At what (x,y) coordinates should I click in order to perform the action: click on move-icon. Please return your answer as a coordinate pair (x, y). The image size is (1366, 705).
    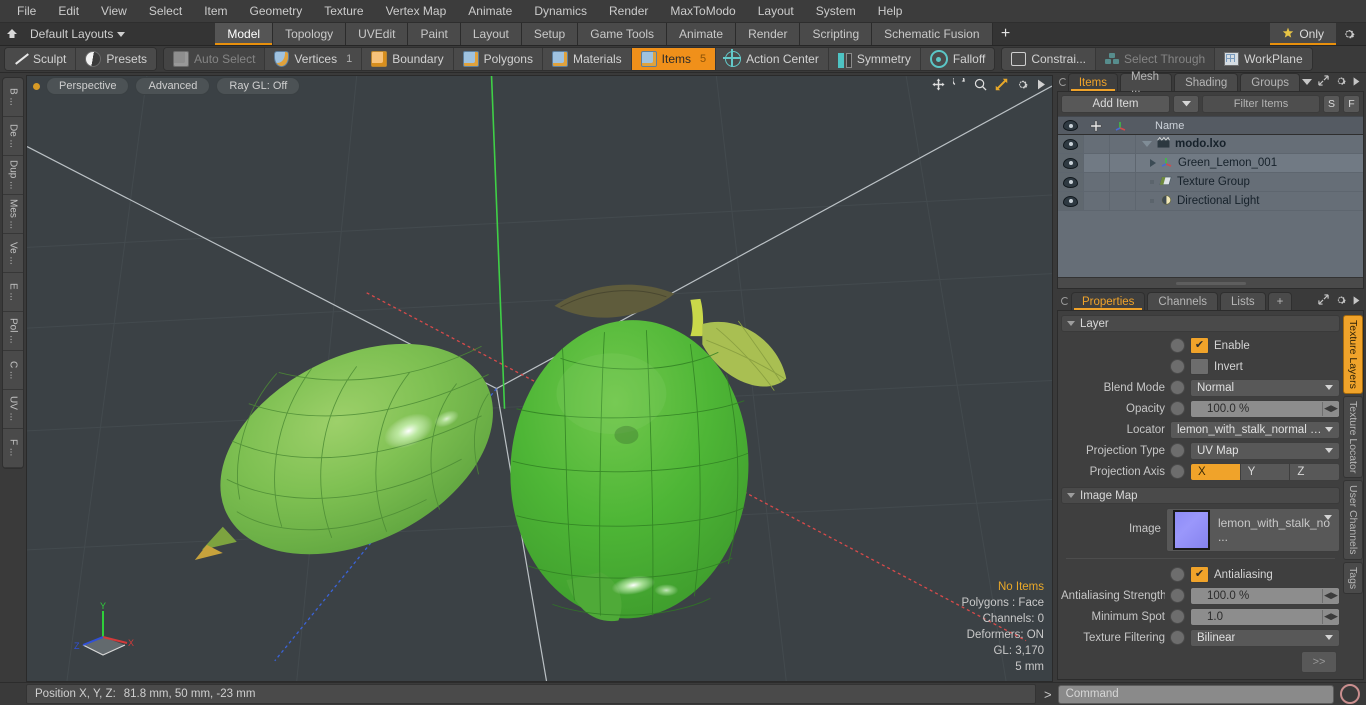
    Looking at the image, I should click on (938, 86).